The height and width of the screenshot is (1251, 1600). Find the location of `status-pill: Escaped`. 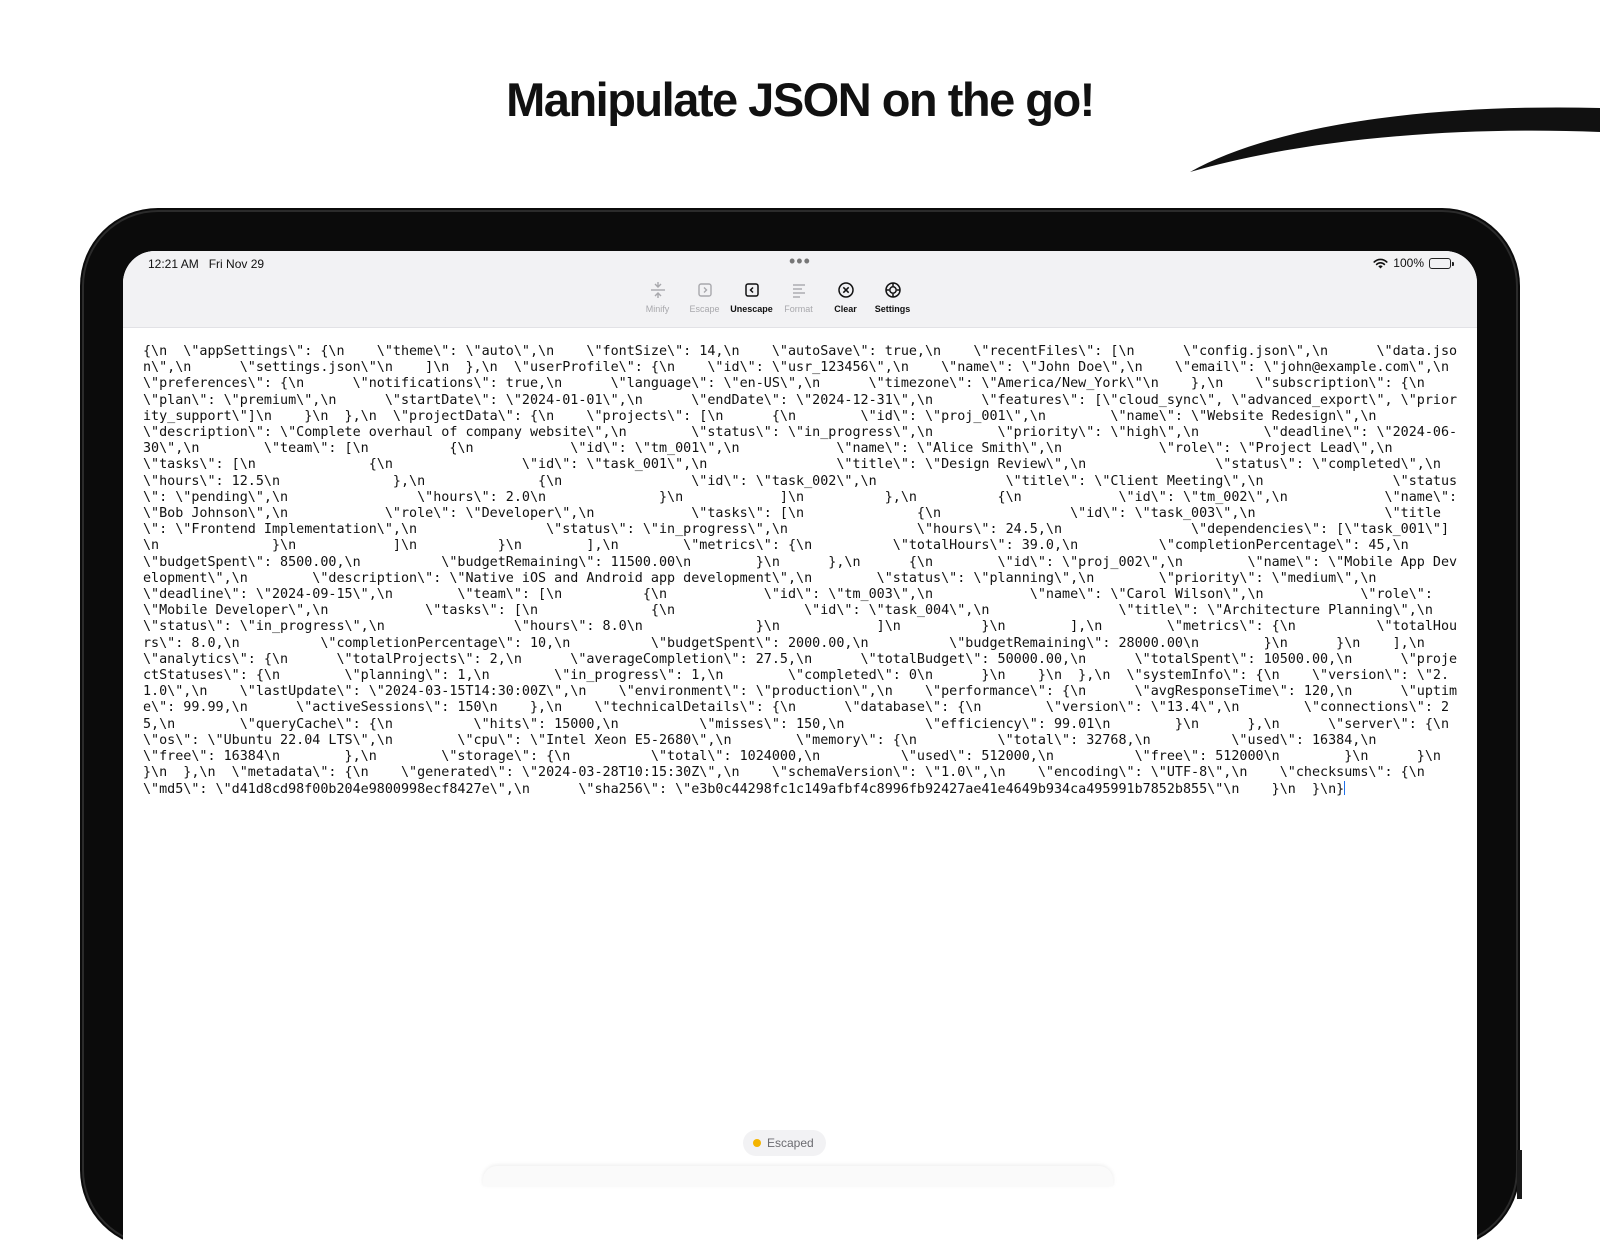

status-pill: Escaped is located at coordinates (784, 1143).